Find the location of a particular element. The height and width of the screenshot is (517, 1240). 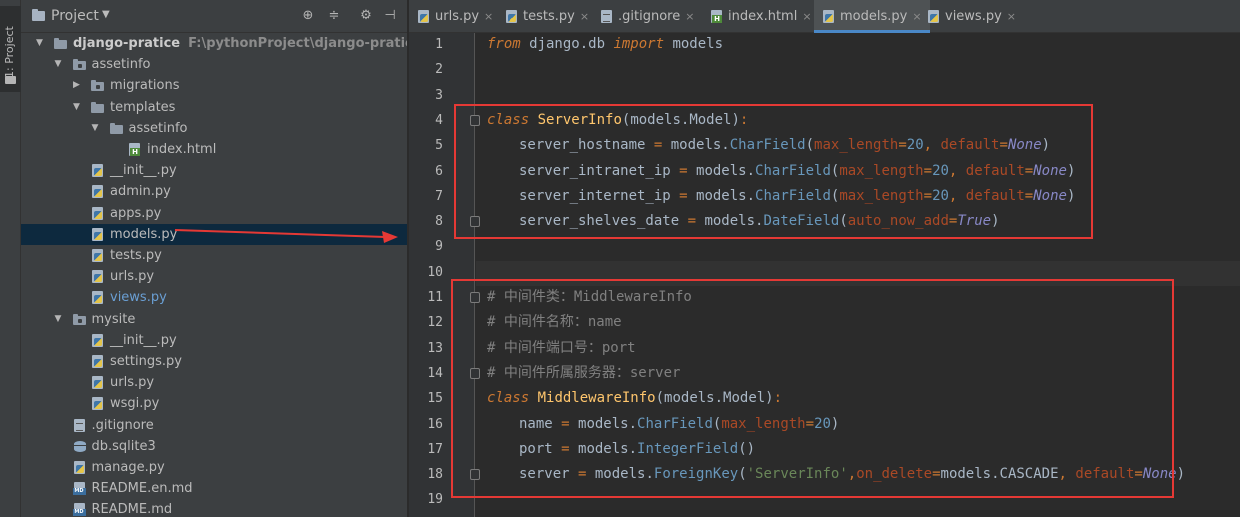

tab-gitignore: .gitignore × is located at coordinates (647, 16).